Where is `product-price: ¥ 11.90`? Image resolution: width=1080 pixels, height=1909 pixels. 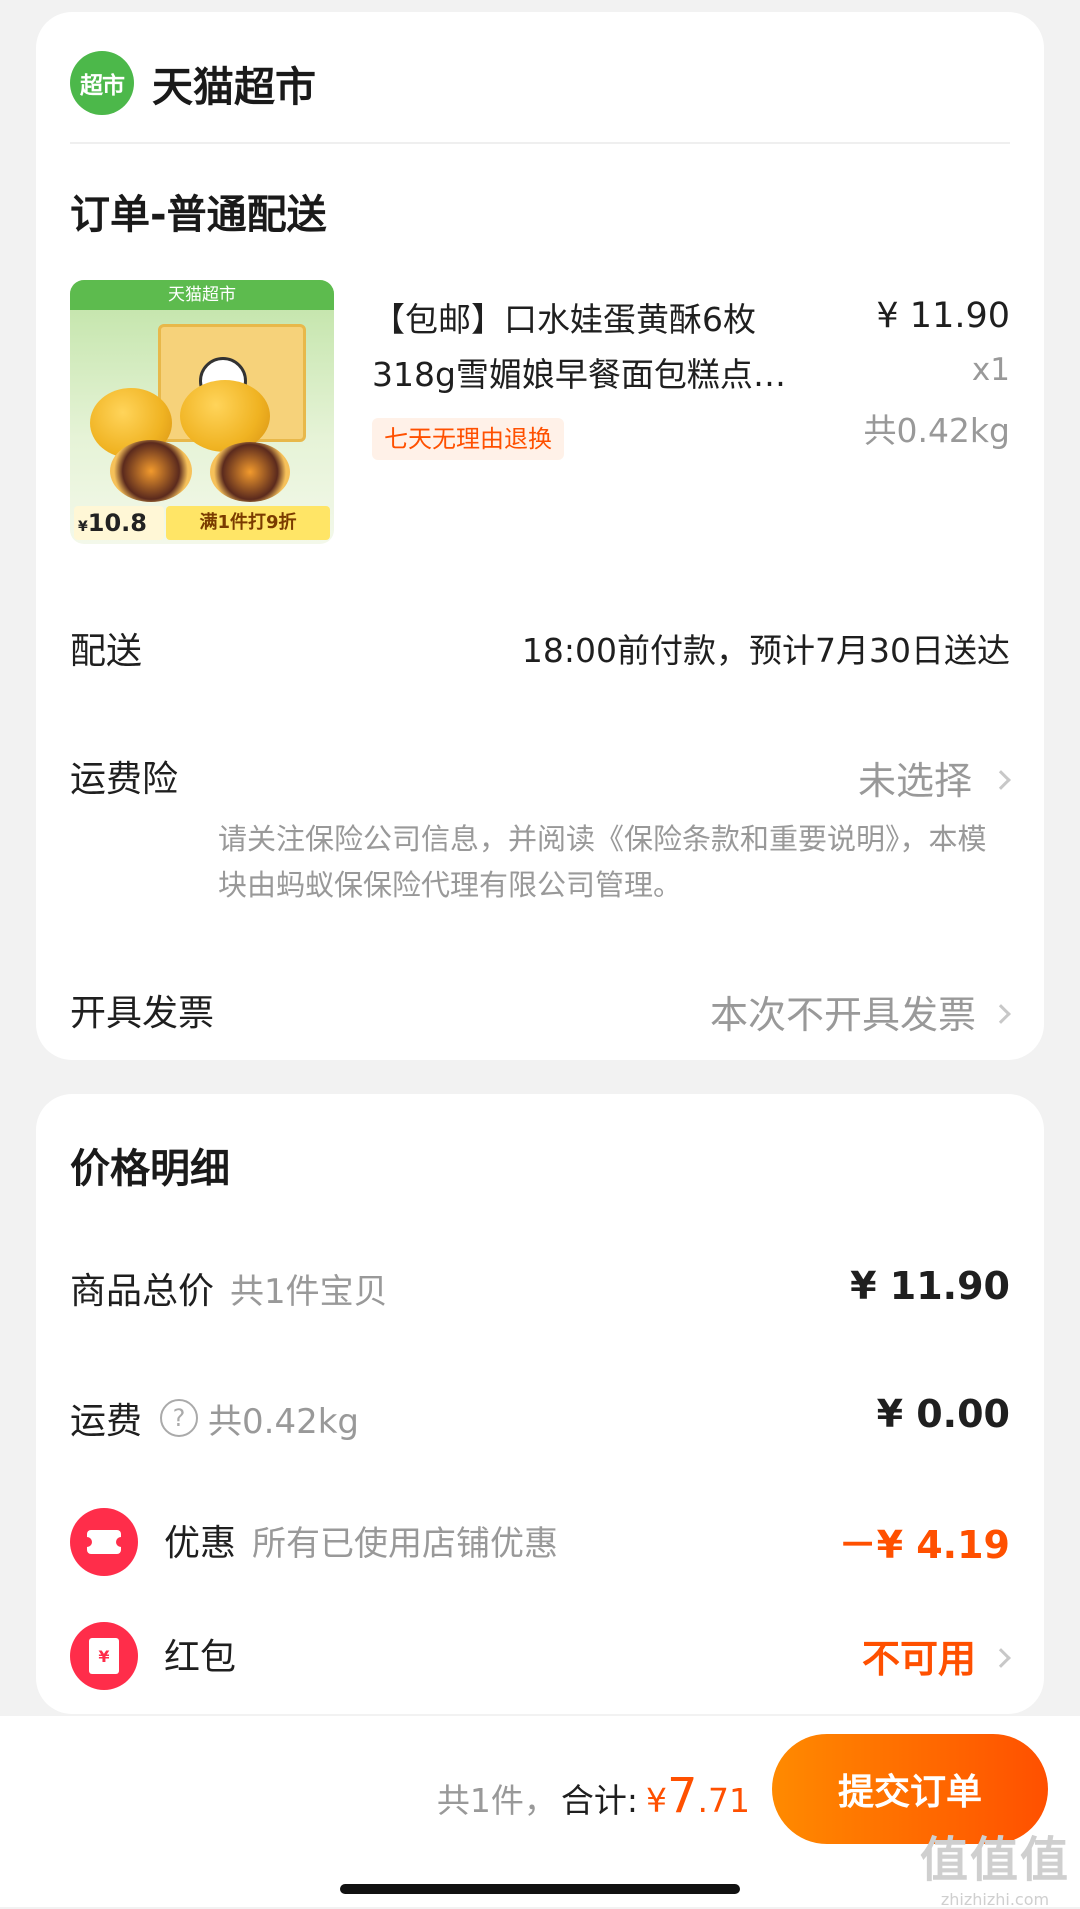
product-price: ¥ 11.90 is located at coordinates (943, 316).